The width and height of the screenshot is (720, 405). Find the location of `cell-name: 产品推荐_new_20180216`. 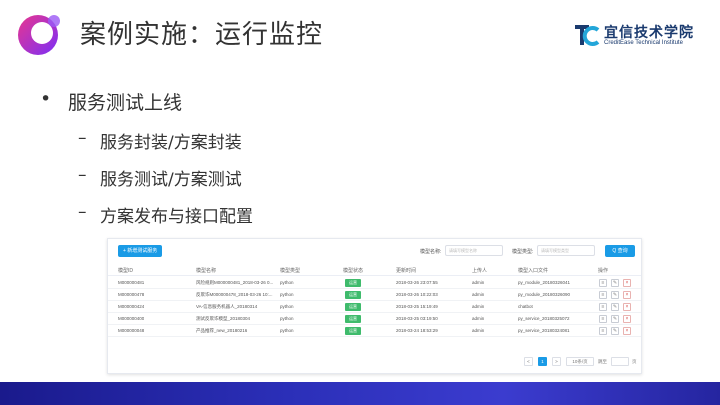

cell-name: 产品推荐_new_20180216 is located at coordinates (222, 330).